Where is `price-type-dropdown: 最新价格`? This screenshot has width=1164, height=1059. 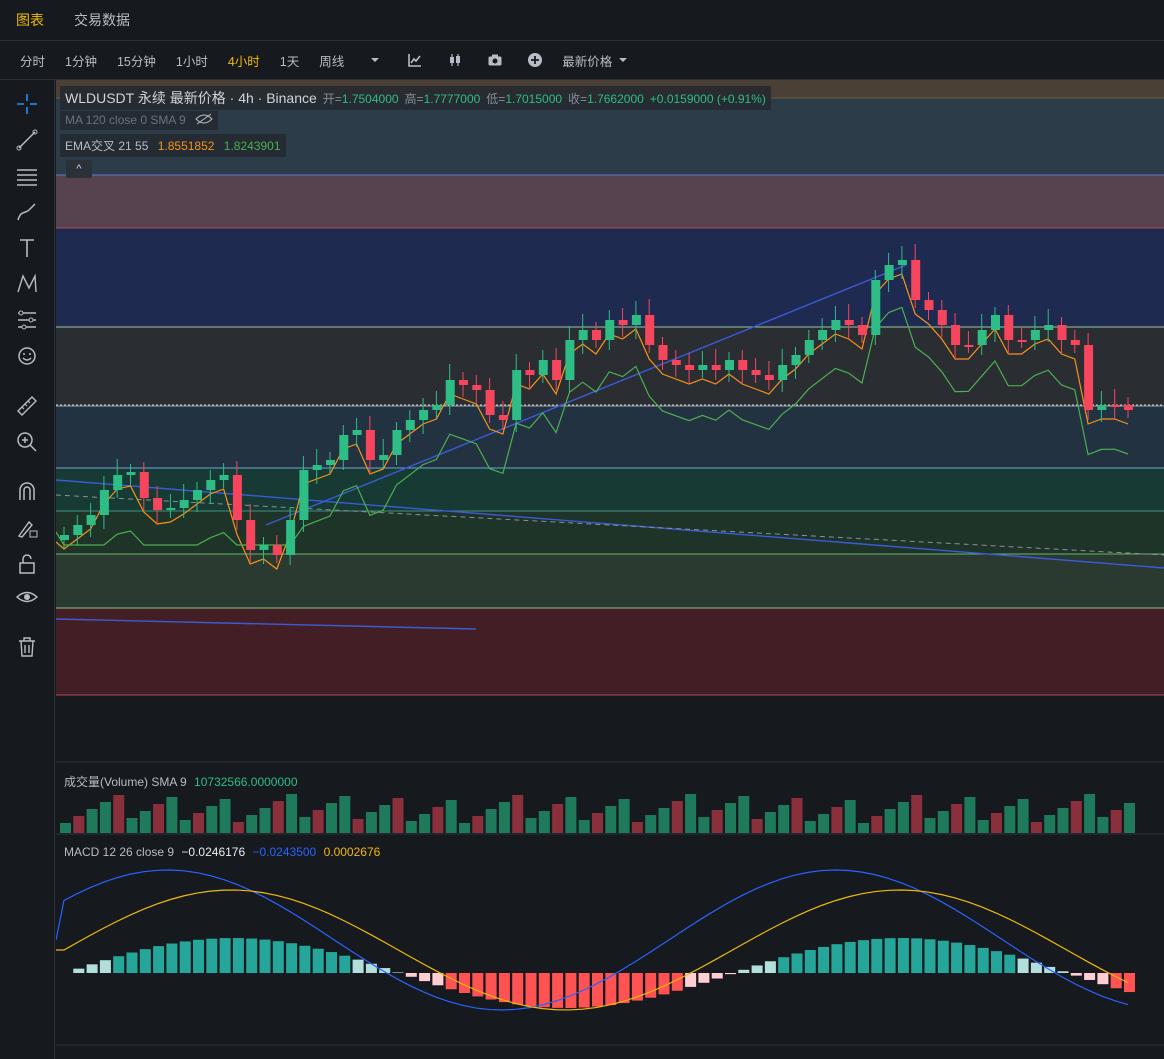
price-type-dropdown: 最新价格 is located at coordinates (587, 60).